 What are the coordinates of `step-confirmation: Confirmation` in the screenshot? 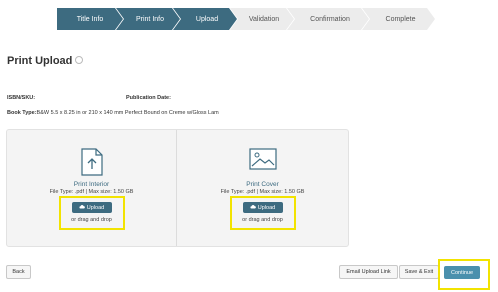 It's located at (328, 19).